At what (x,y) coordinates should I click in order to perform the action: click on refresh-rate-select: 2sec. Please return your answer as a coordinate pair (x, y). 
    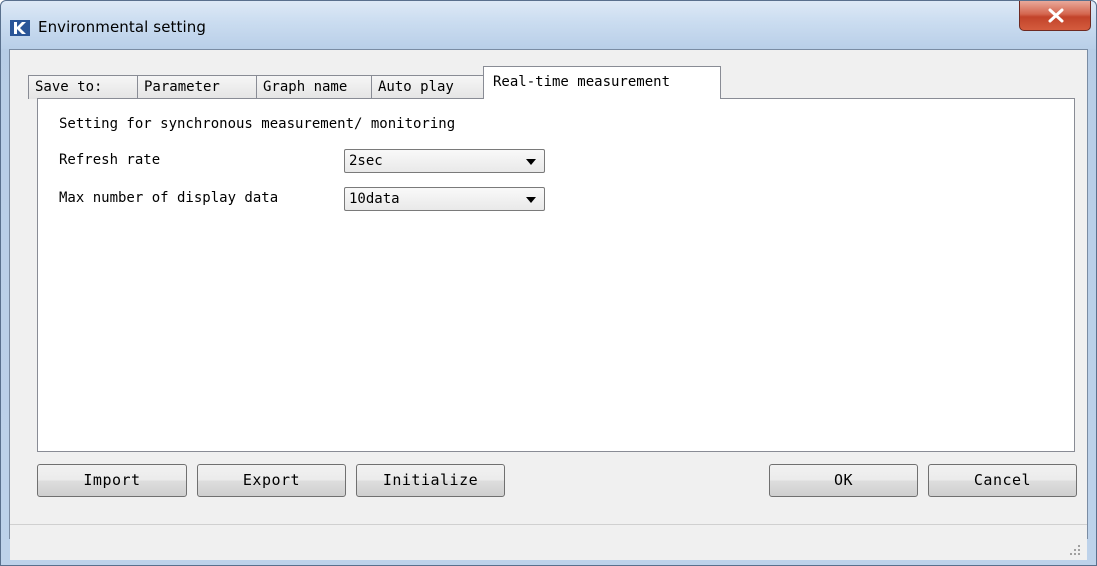
    Looking at the image, I should click on (444, 161).